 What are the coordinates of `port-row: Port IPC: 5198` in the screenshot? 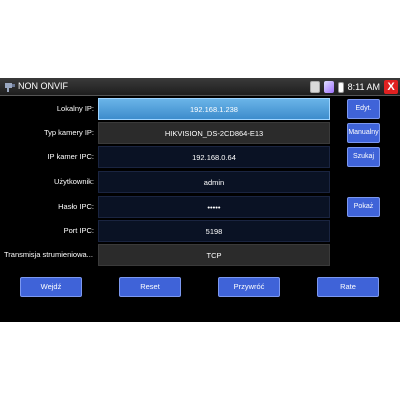 It's located at (200, 231).